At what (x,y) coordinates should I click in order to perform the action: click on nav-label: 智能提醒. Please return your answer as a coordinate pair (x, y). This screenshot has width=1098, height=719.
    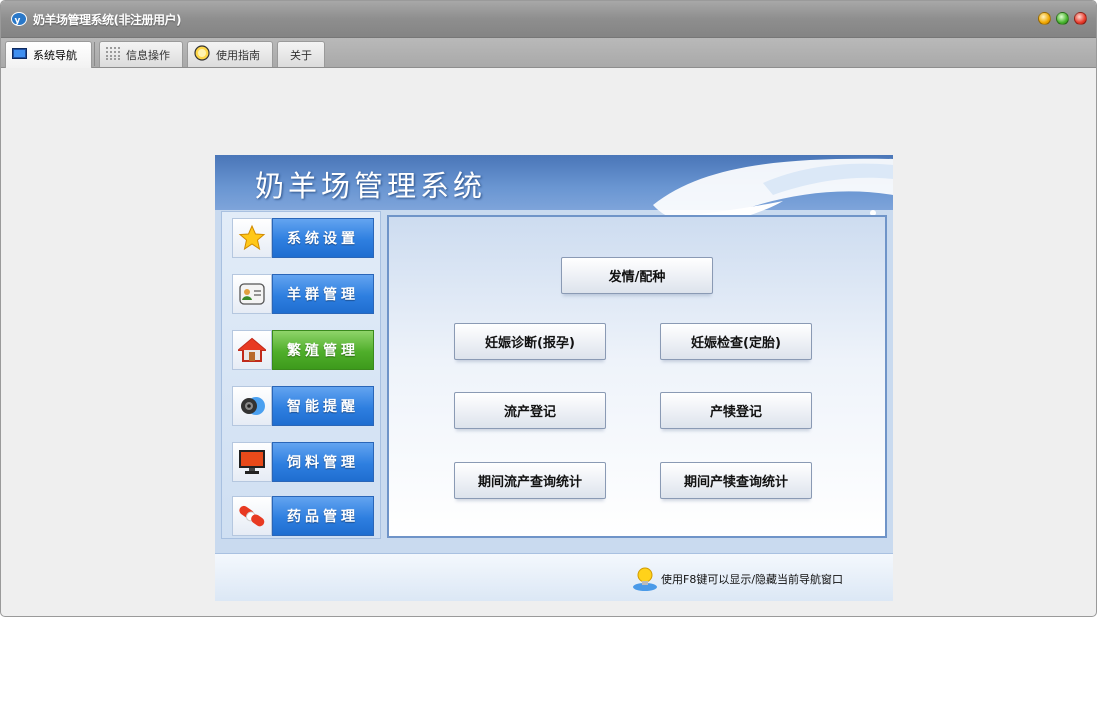
    Looking at the image, I should click on (323, 406).